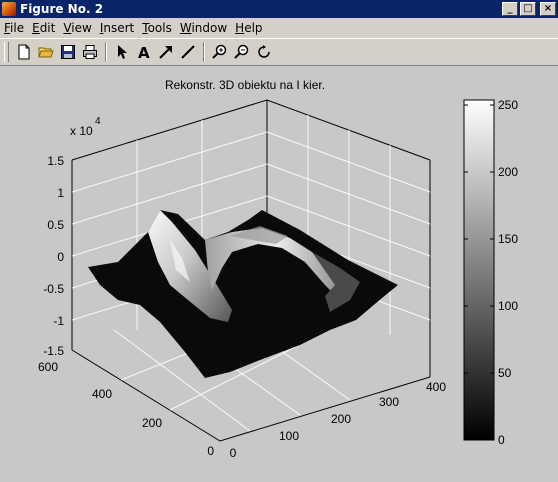 This screenshot has width=558, height=482. I want to click on z-tick-label: -0.5, so click(53, 289).